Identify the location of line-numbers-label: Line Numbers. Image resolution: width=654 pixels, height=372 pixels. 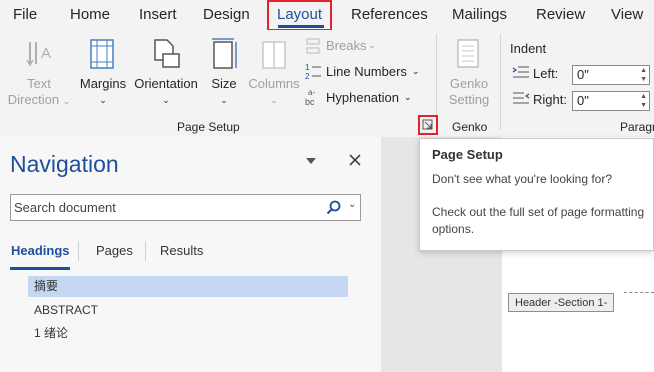
(366, 71).